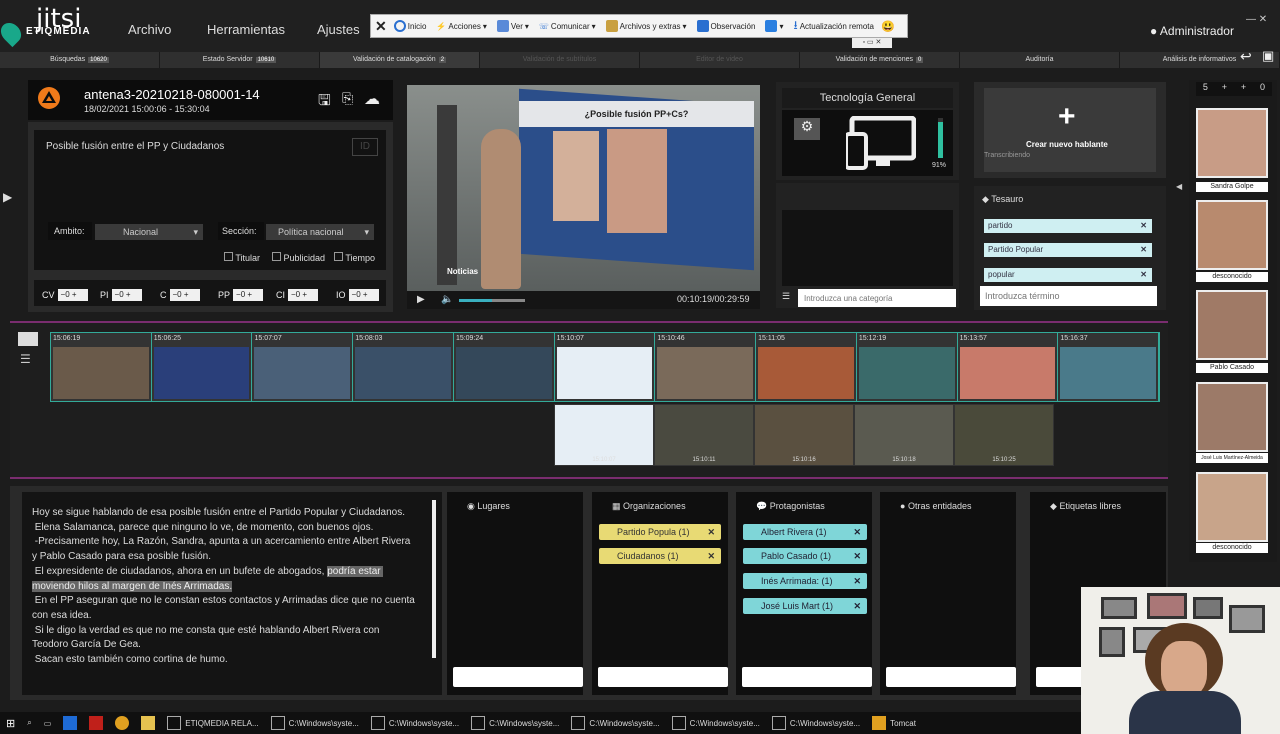 The width and height of the screenshot is (1280, 734). What do you see at coordinates (567, 26) in the screenshot?
I see `toolbar-comunicar: ☏ Comunicar ▾` at bounding box center [567, 26].